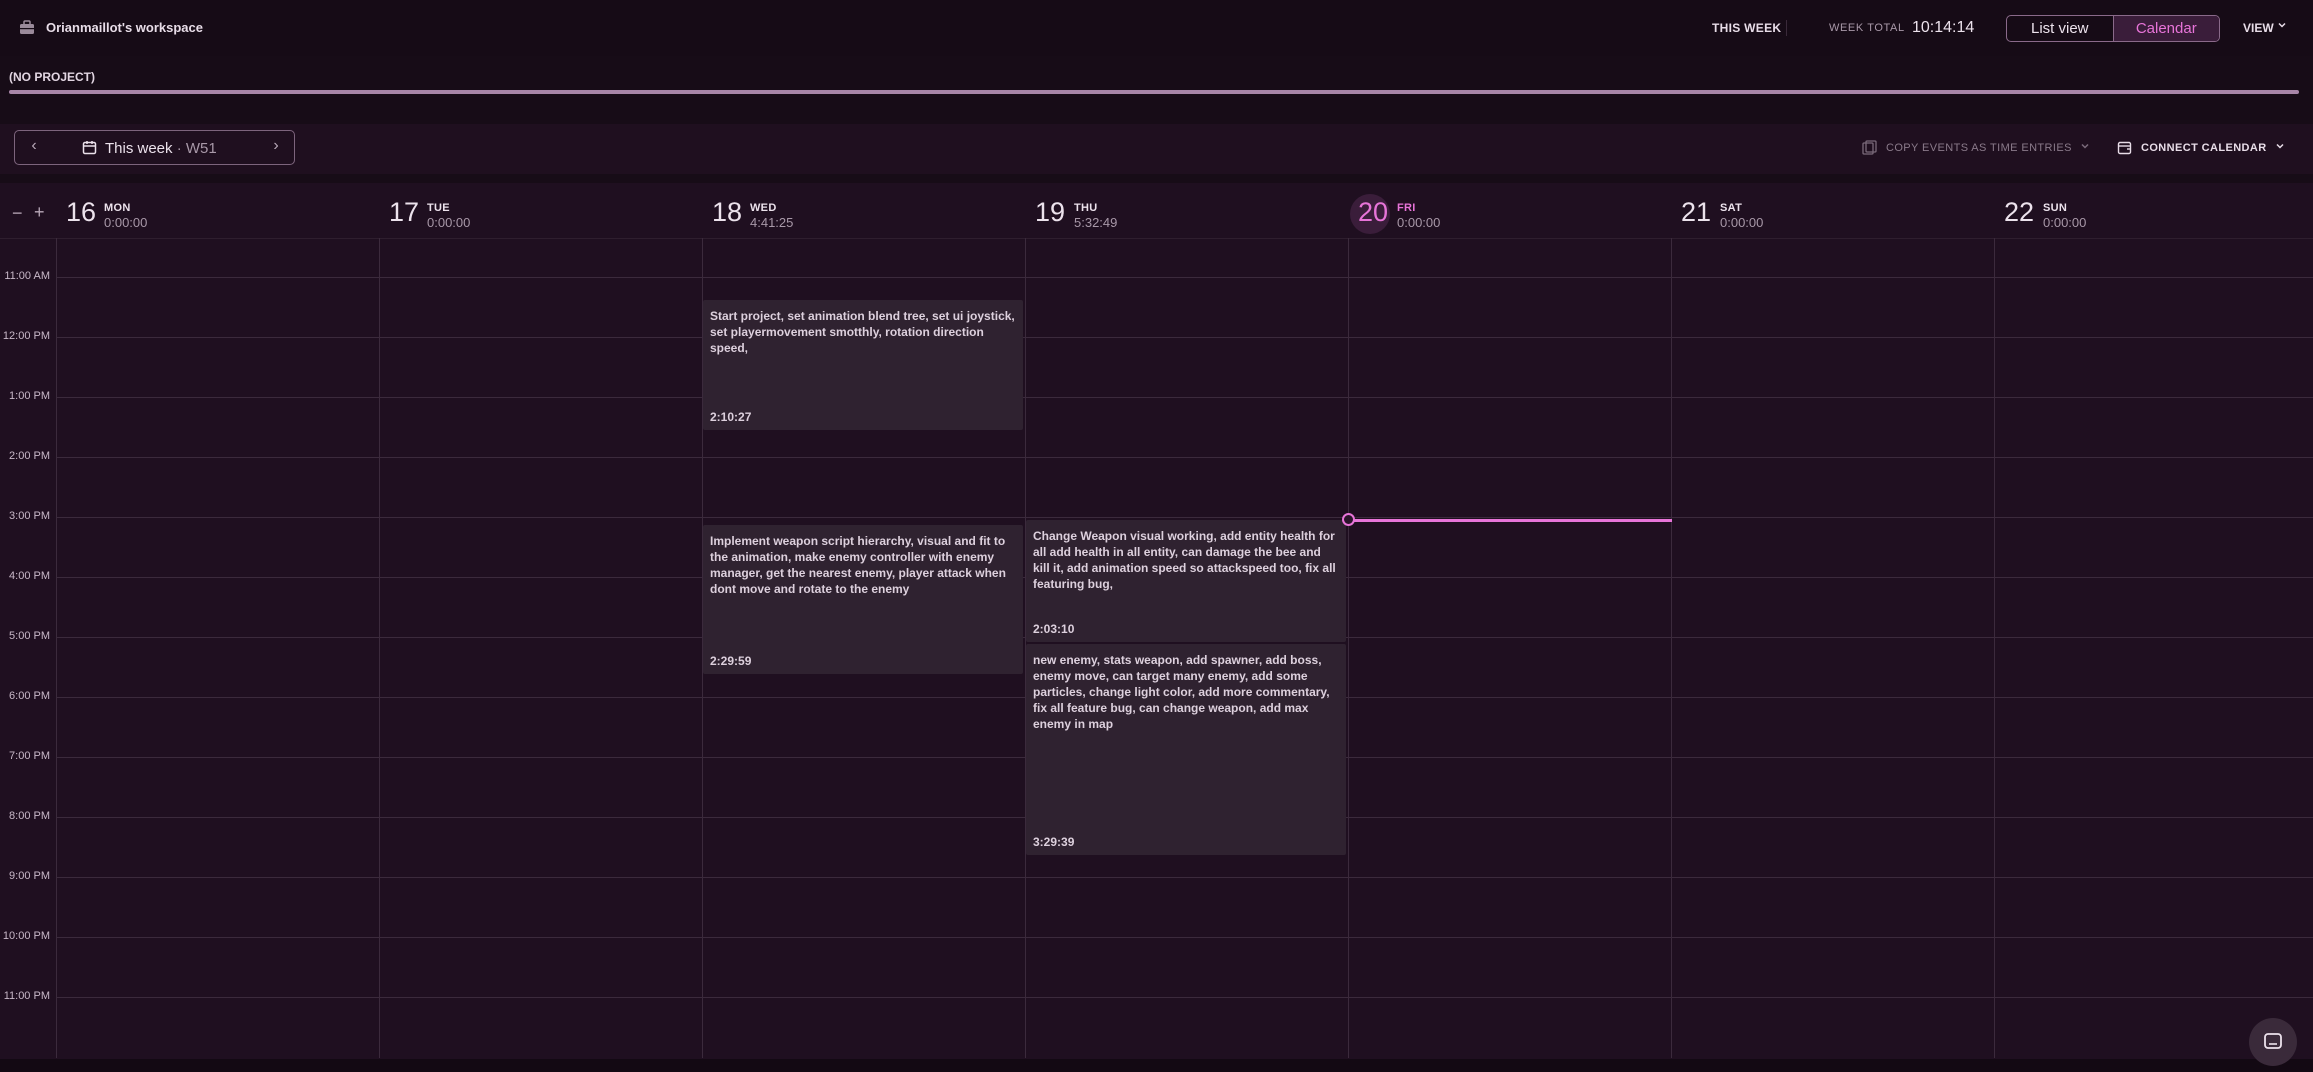 The width and height of the screenshot is (2313, 1072). What do you see at coordinates (1154, 92) in the screenshot?
I see `project-bar` at bounding box center [1154, 92].